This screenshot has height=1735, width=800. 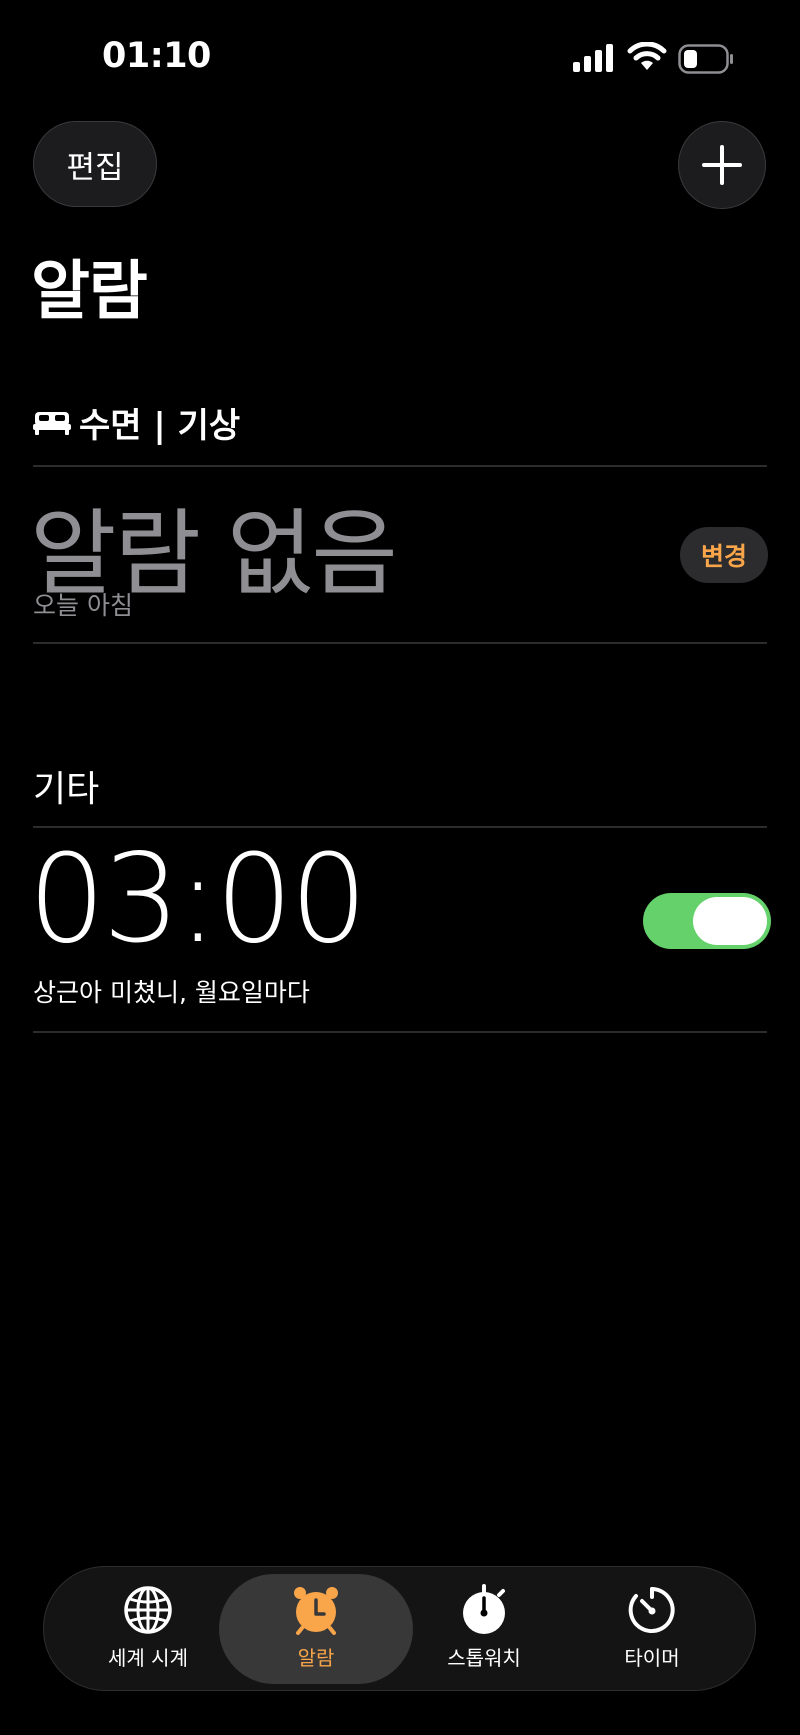 I want to click on timer-icon, so click(x=651, y=1610).